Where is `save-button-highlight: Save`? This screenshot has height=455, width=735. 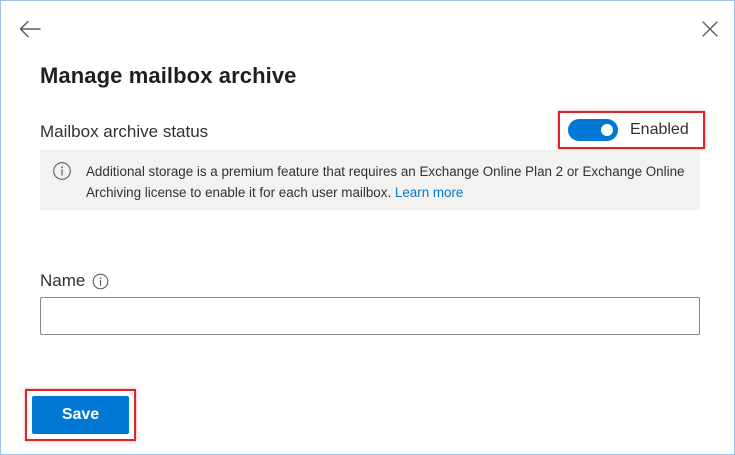 save-button-highlight: Save is located at coordinates (80, 415).